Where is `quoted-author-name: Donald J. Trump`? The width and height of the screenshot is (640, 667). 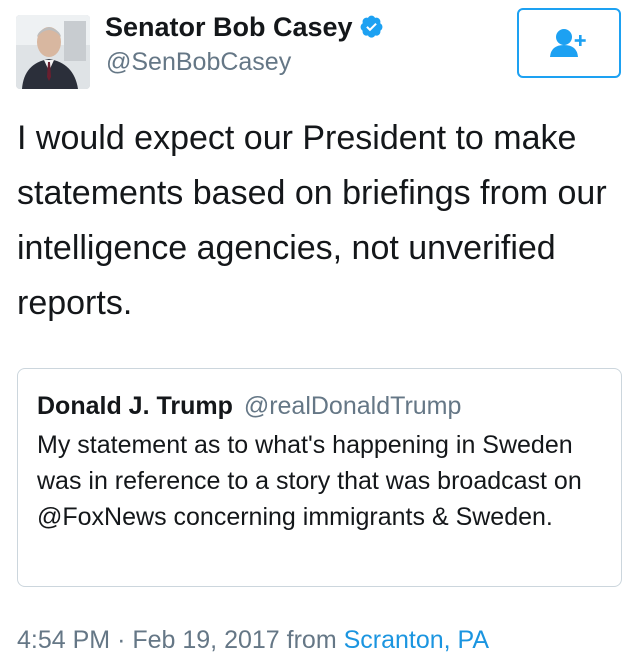 quoted-author-name: Donald J. Trump is located at coordinates (135, 406).